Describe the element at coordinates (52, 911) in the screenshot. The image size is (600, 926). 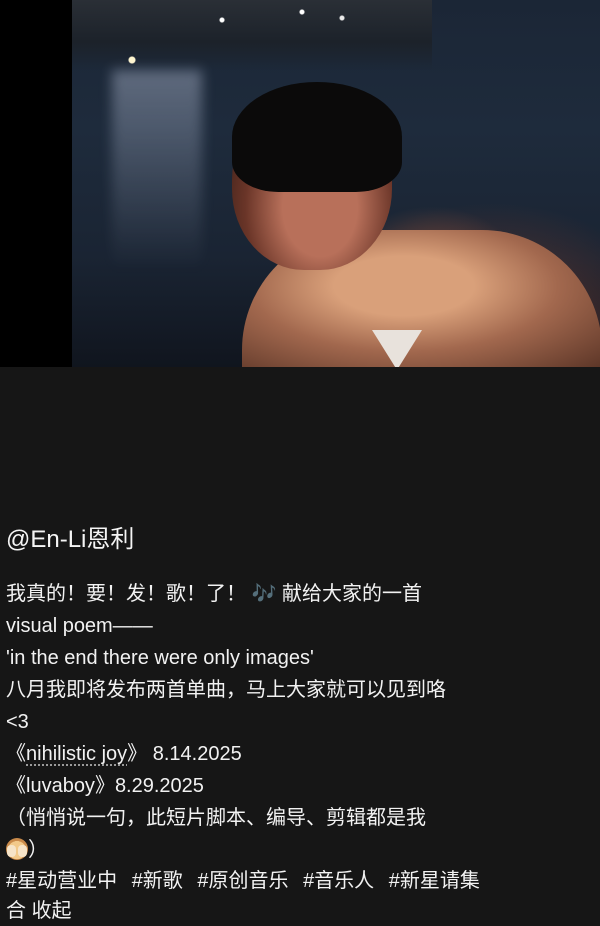
I see `collapse-button: 收起` at that location.